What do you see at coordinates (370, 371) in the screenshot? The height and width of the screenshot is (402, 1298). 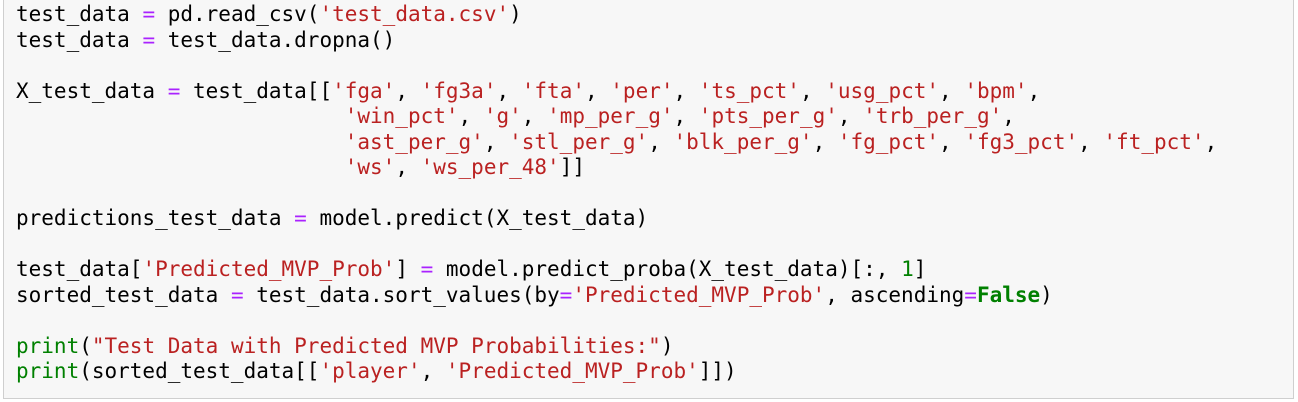 I see `code-token: 'player'` at bounding box center [370, 371].